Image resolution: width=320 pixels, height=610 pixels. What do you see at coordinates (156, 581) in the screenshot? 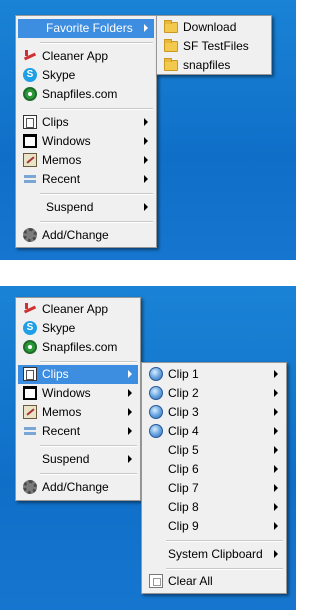
I see `clear-all-icon` at bounding box center [156, 581].